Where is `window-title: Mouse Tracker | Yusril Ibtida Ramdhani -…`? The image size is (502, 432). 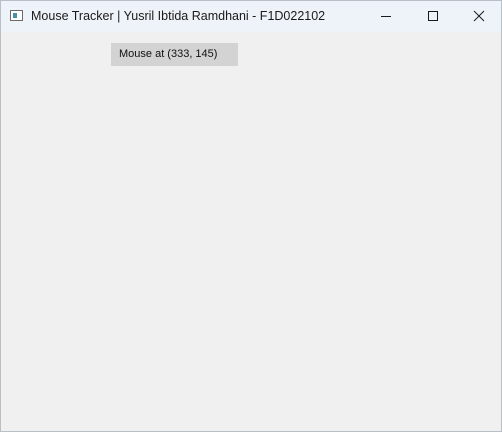 window-title: Mouse Tracker | Yusril Ibtida Ramdhani -… is located at coordinates (178, 16).